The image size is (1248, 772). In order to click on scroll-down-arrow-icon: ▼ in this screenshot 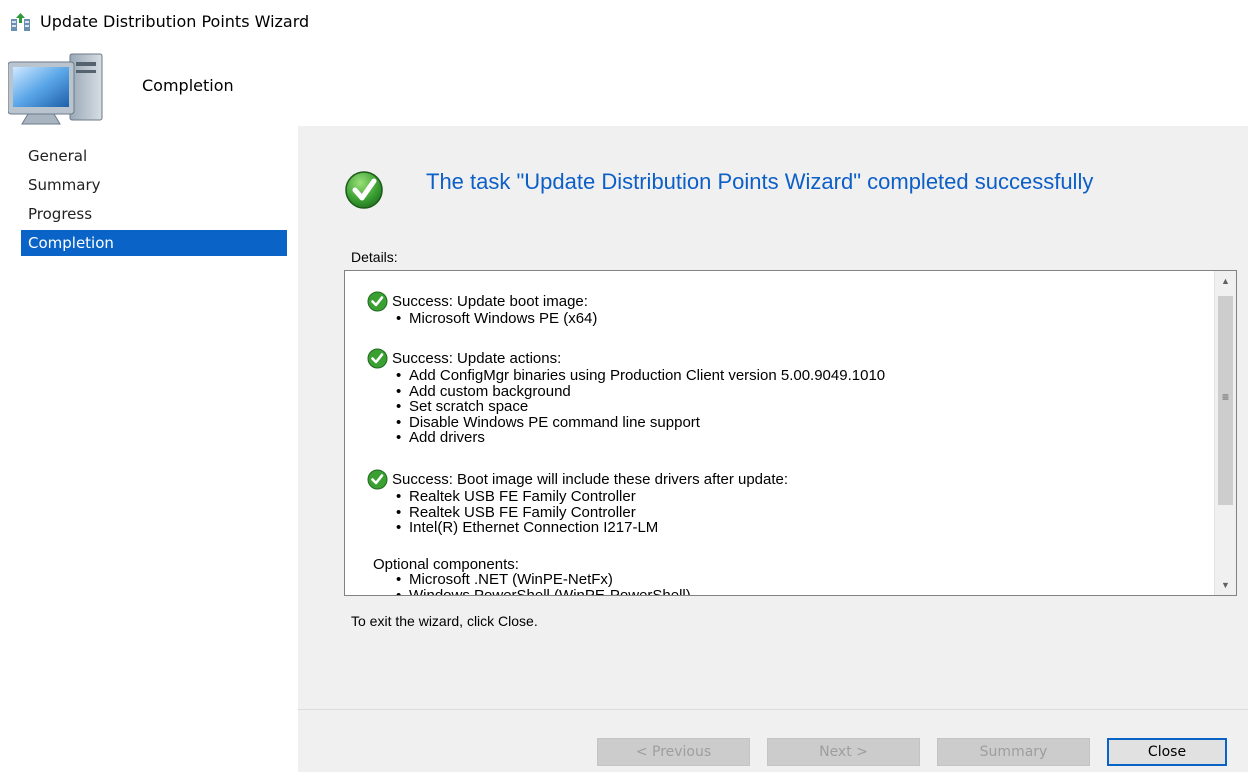, I will do `click(1225, 585)`.